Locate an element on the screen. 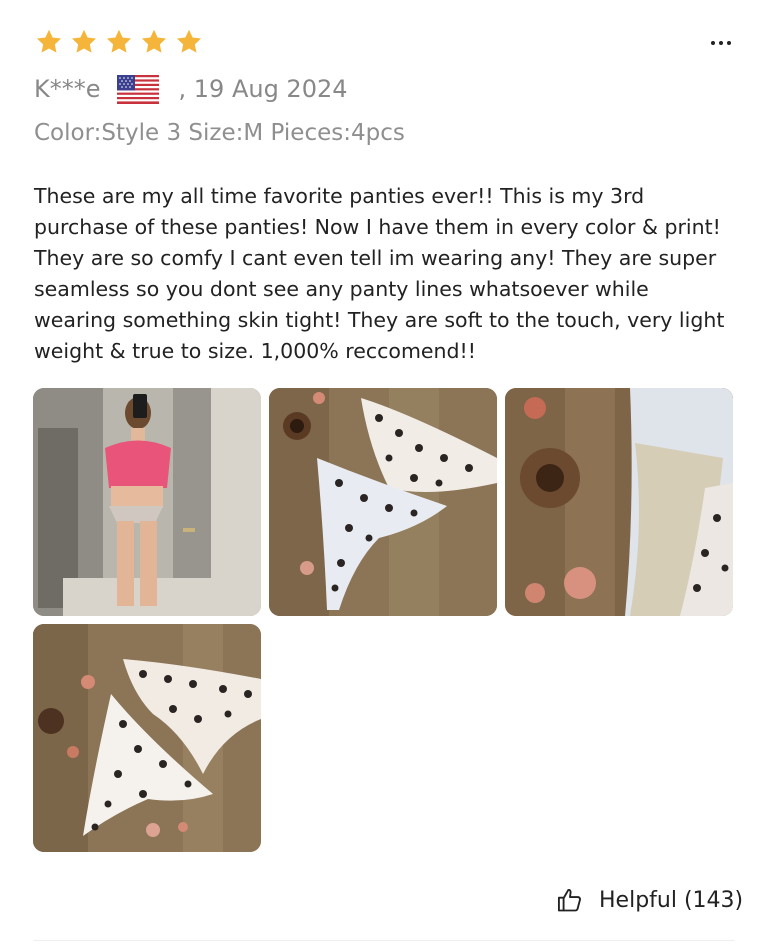  photo-panty-lining is located at coordinates (619, 502).